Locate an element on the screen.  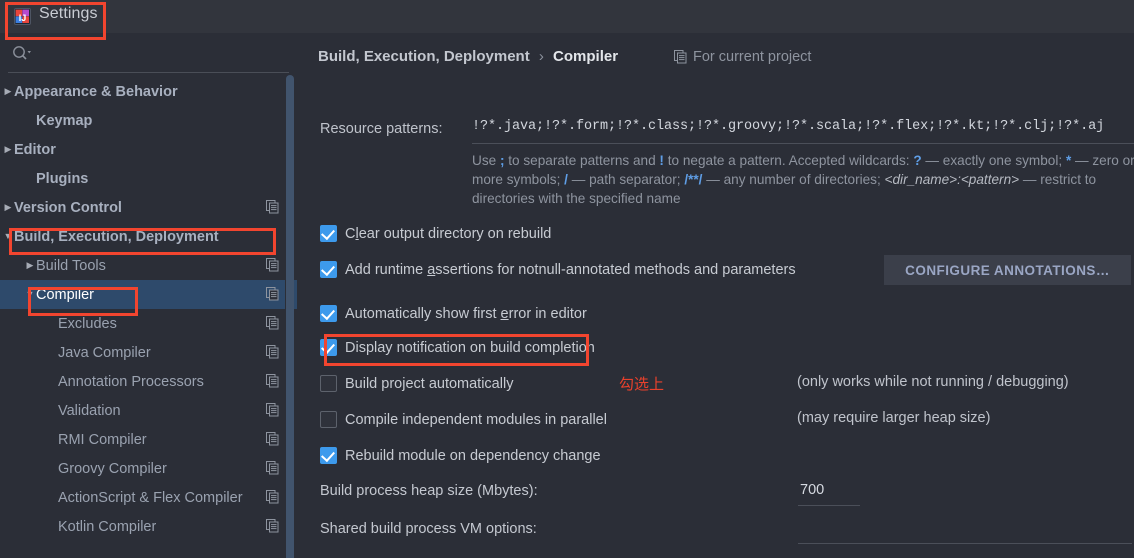
checkbox-compile-independent-modules-in-parallel: Compile independent modules in parallel is located at coordinates (463, 419).